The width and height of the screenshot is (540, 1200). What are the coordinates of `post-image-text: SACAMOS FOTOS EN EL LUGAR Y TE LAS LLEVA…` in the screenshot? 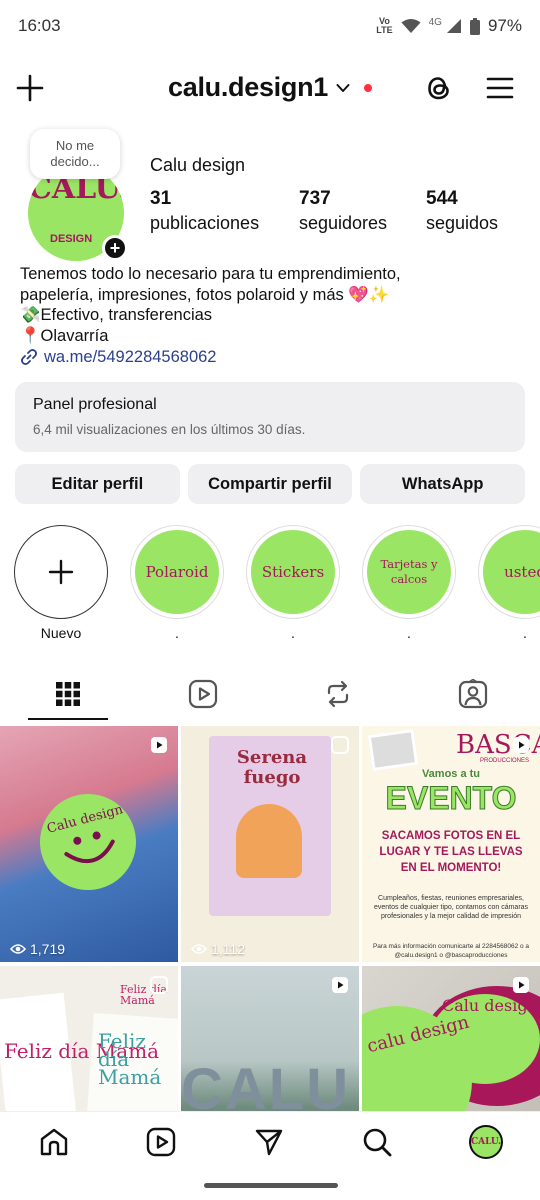 It's located at (451, 852).